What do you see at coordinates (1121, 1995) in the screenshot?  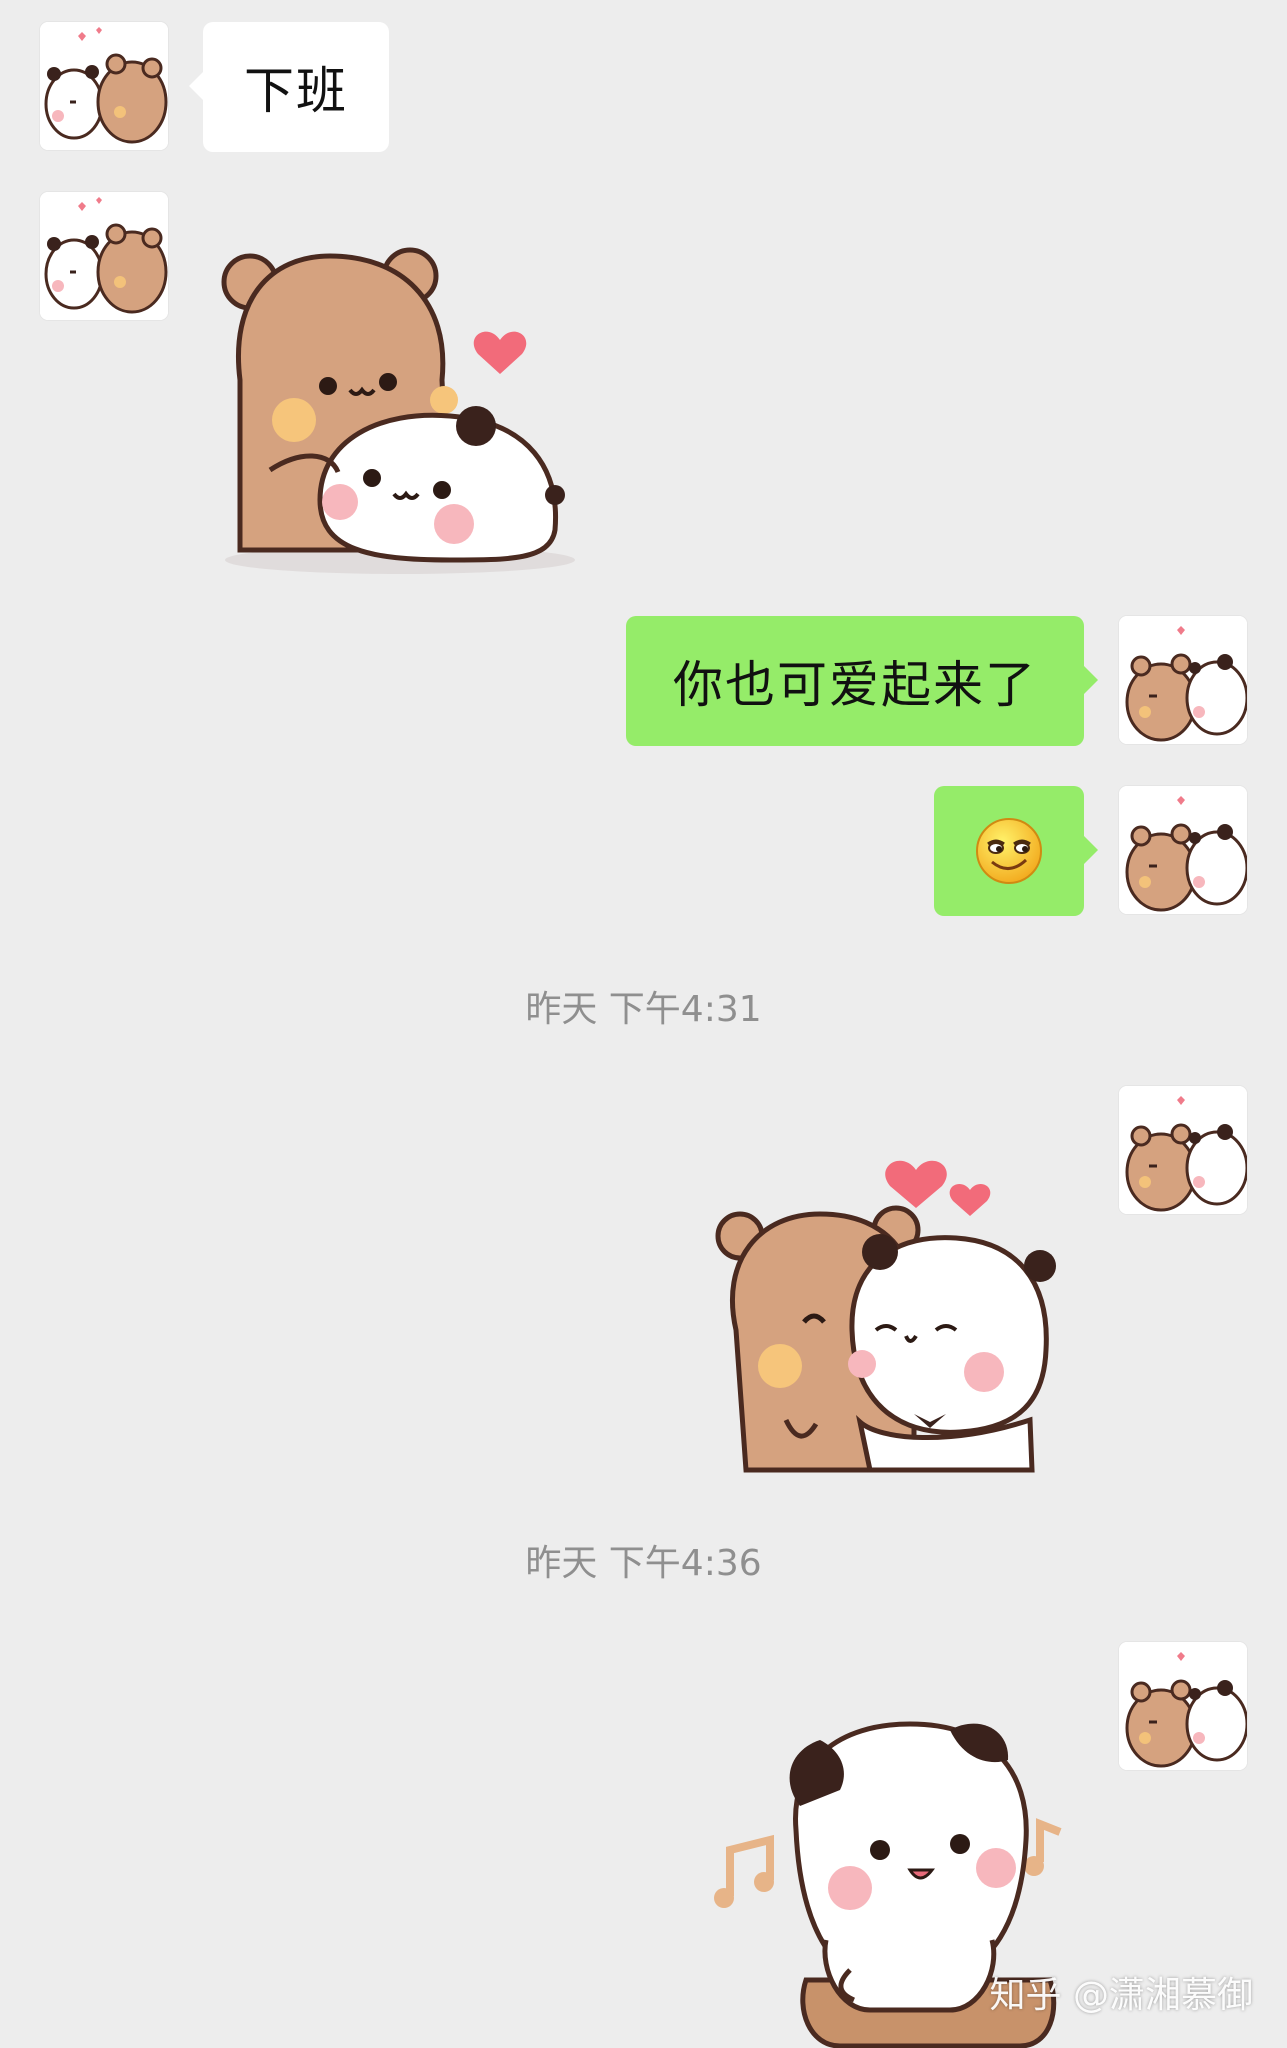 I see `watermark-text: 知乎 @潇湘慕御` at bounding box center [1121, 1995].